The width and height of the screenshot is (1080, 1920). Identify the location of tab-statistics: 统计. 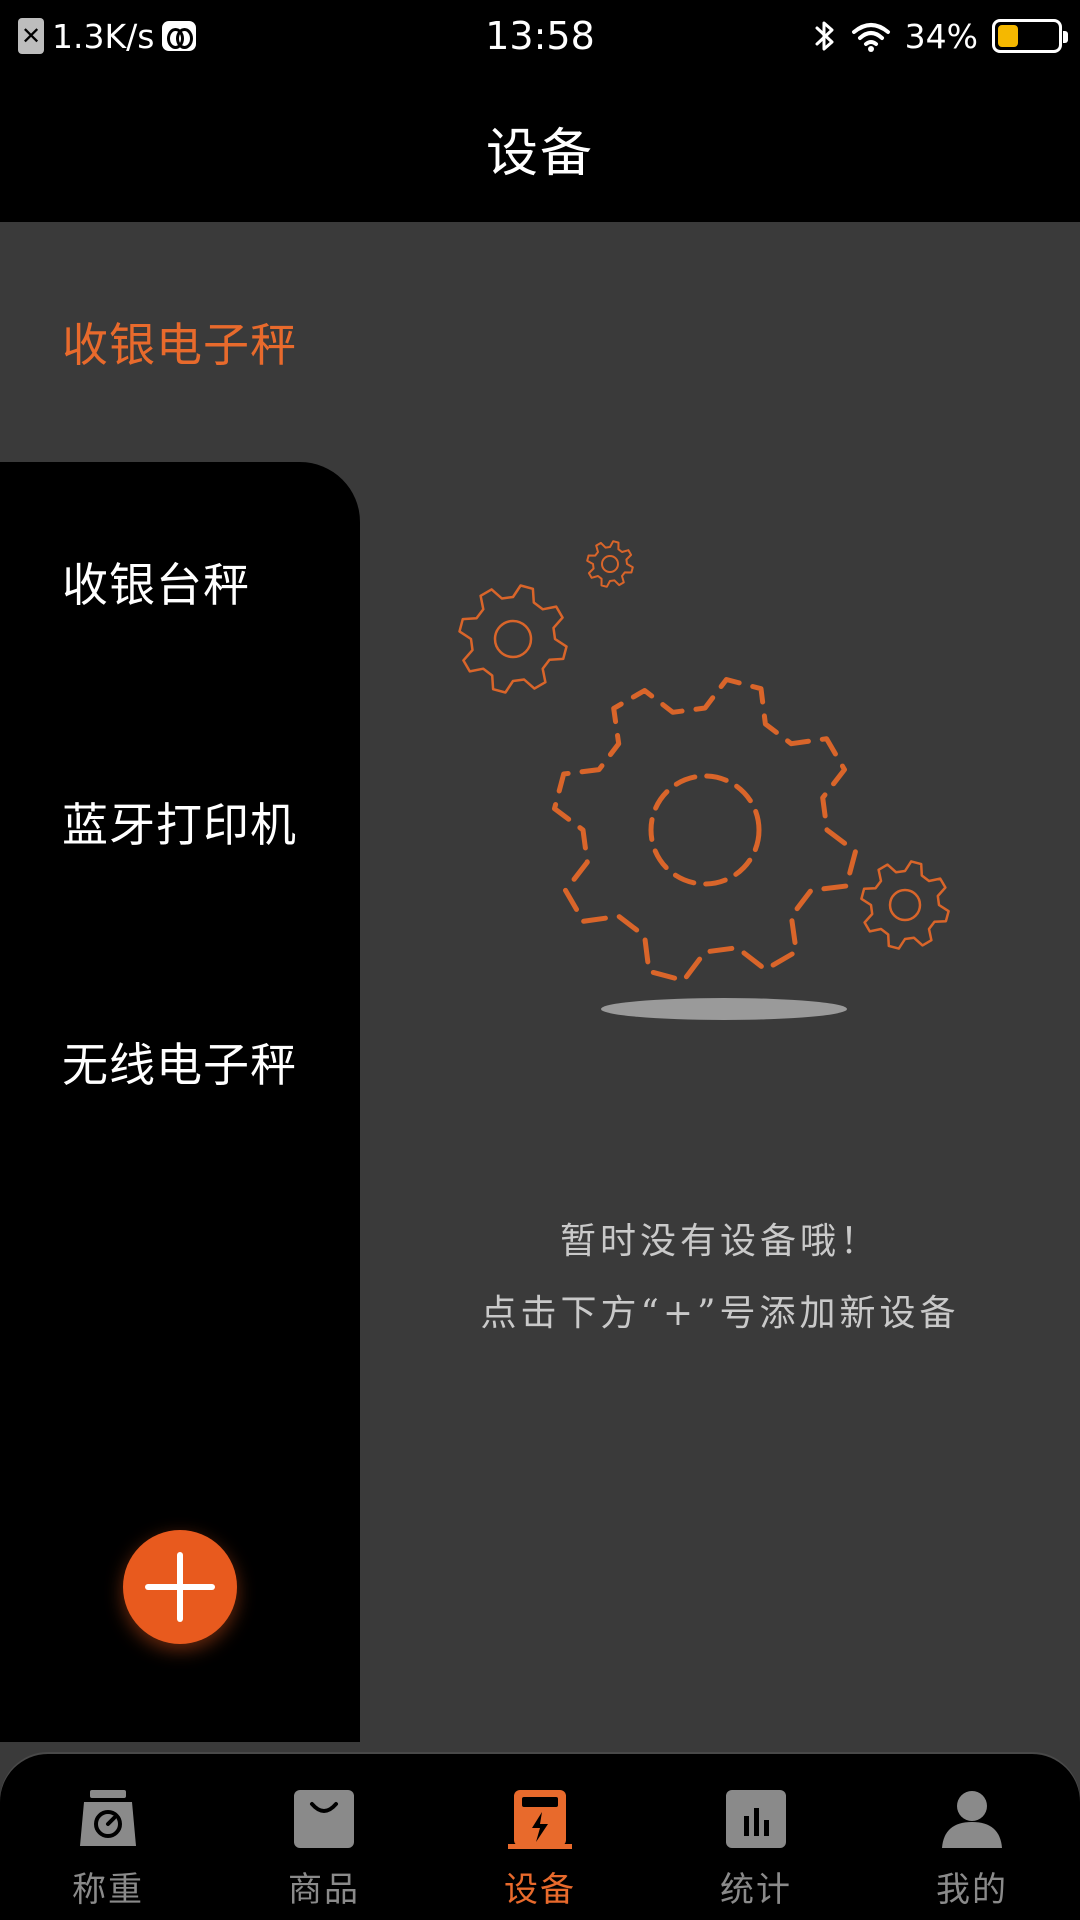
(756, 1837).